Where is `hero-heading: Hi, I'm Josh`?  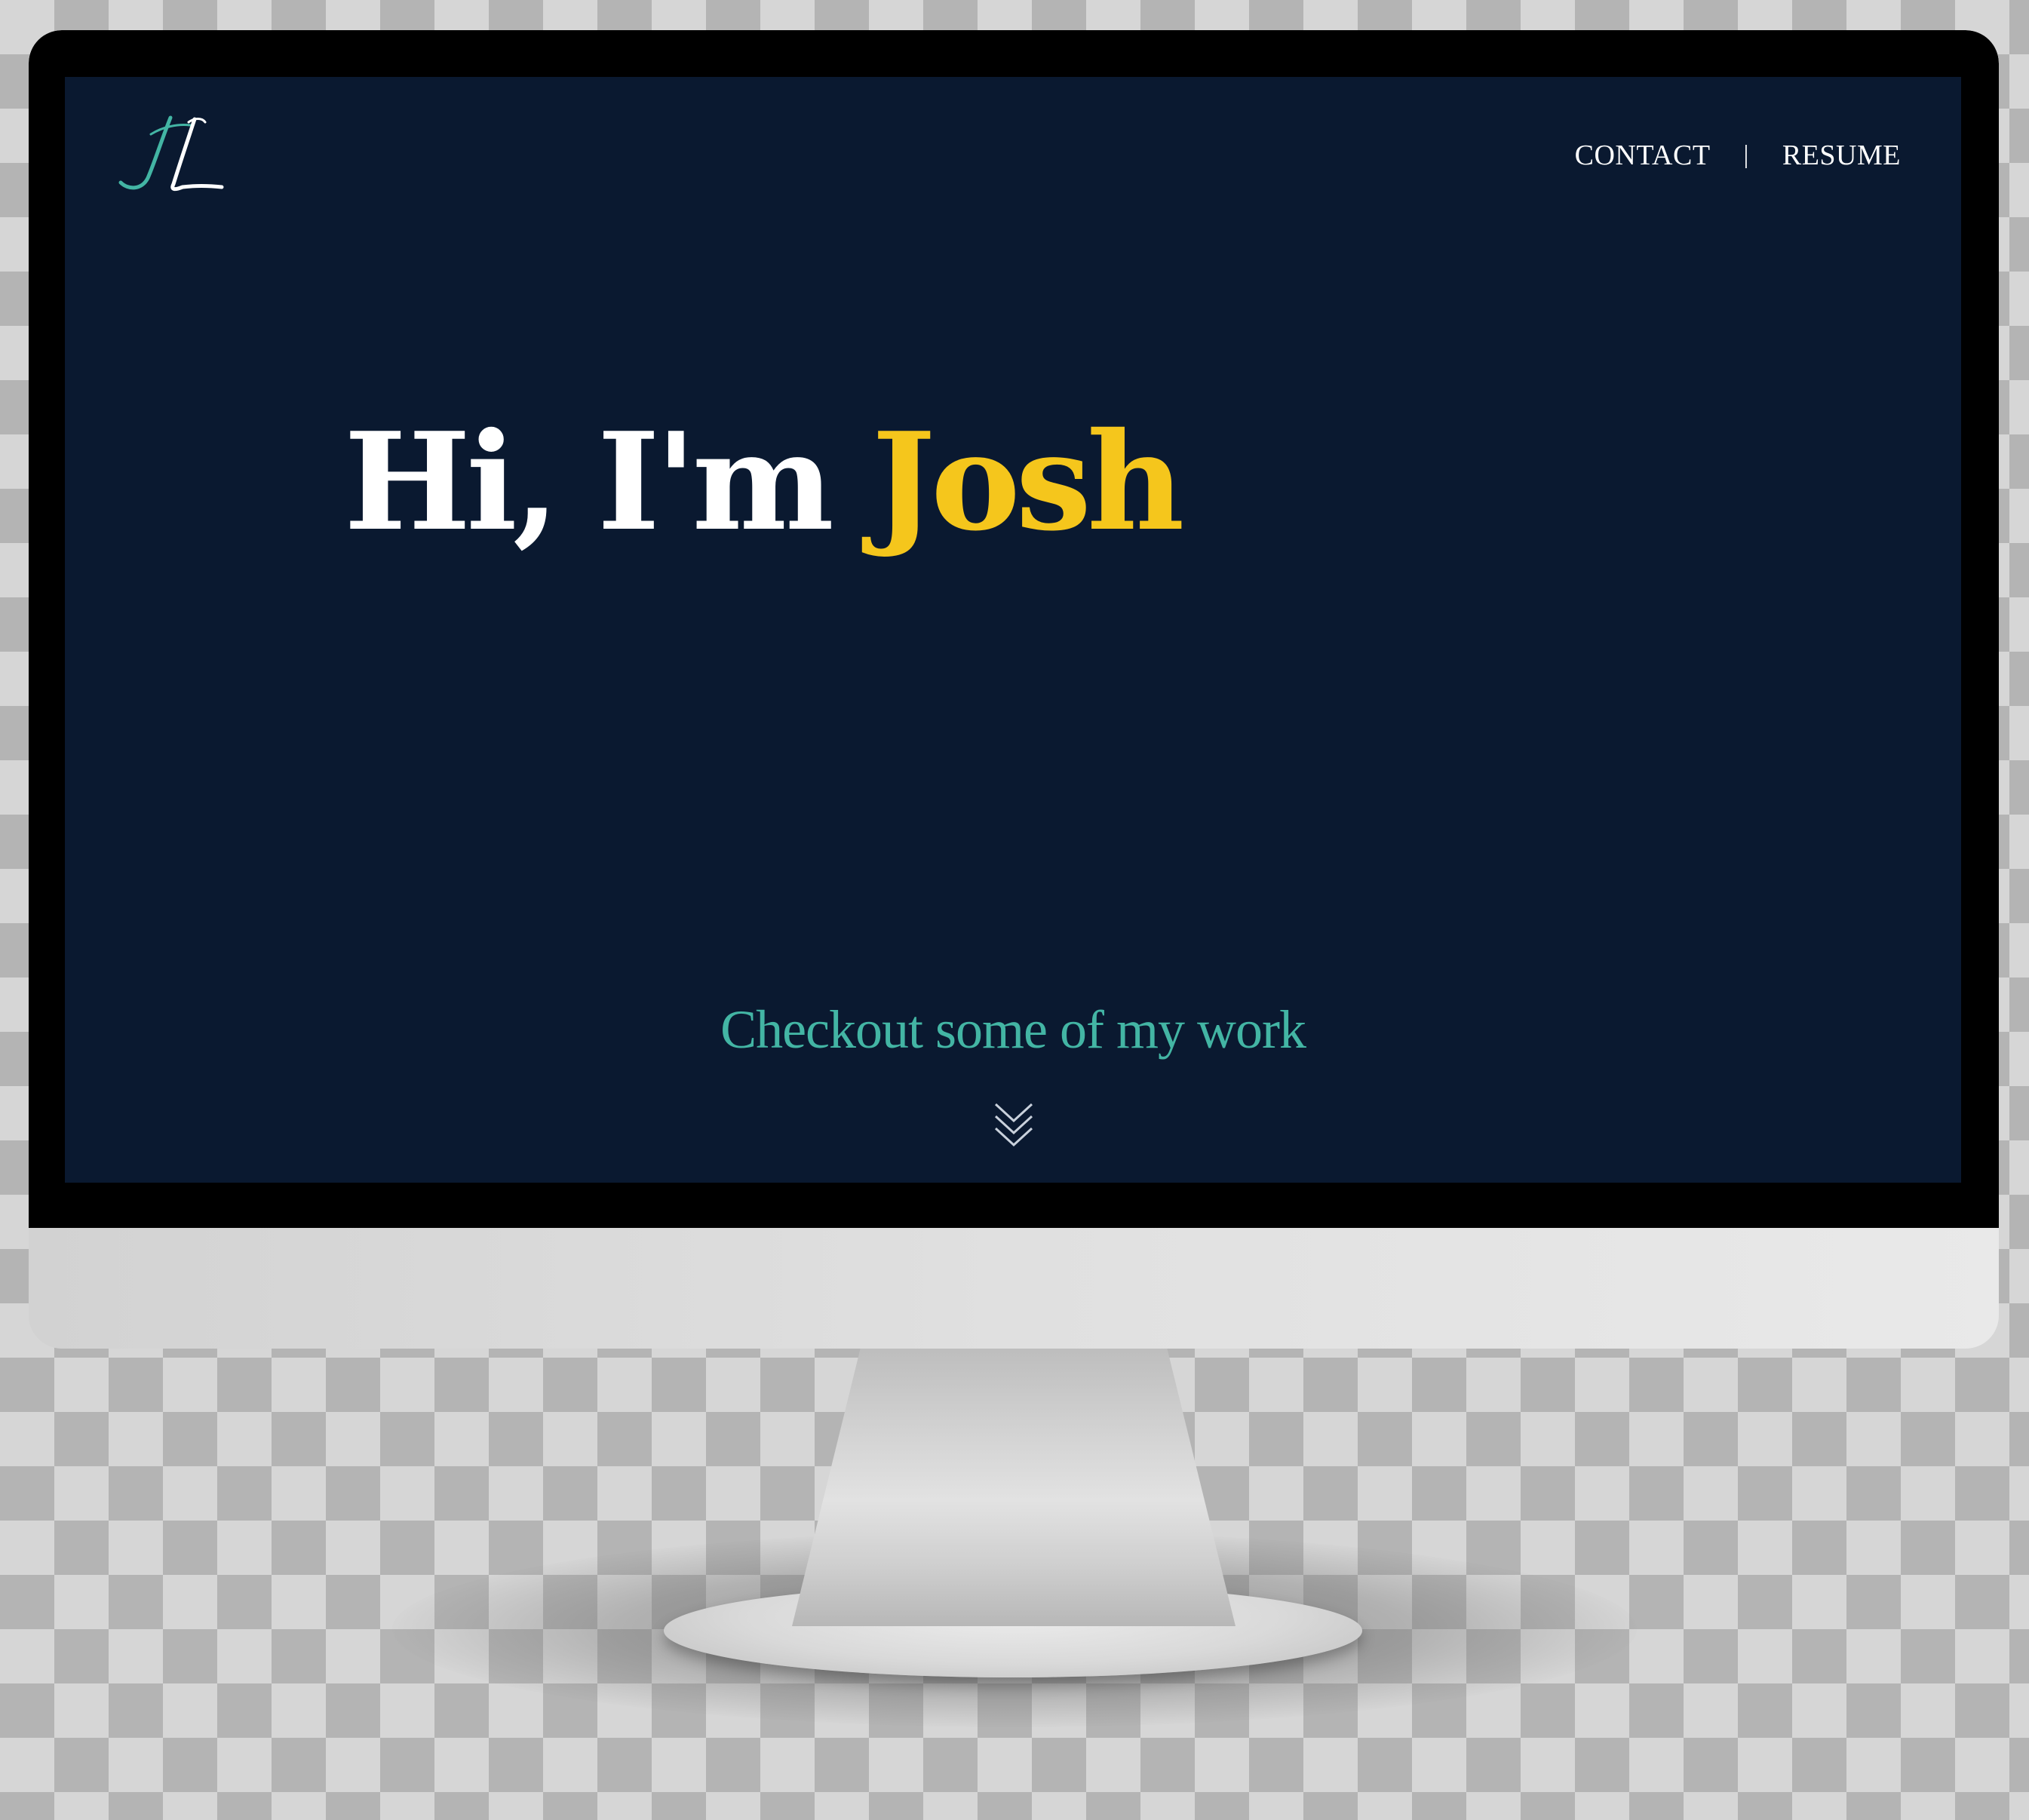
hero-heading: Hi, I'm Josh is located at coordinates (764, 482).